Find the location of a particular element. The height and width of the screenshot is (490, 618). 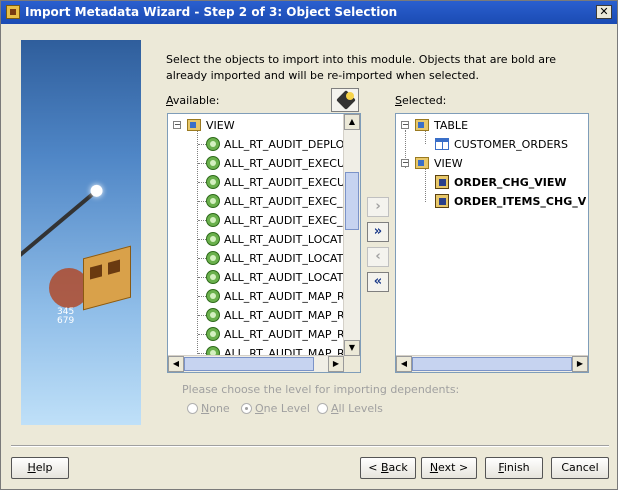

table-icon is located at coordinates (442, 144).